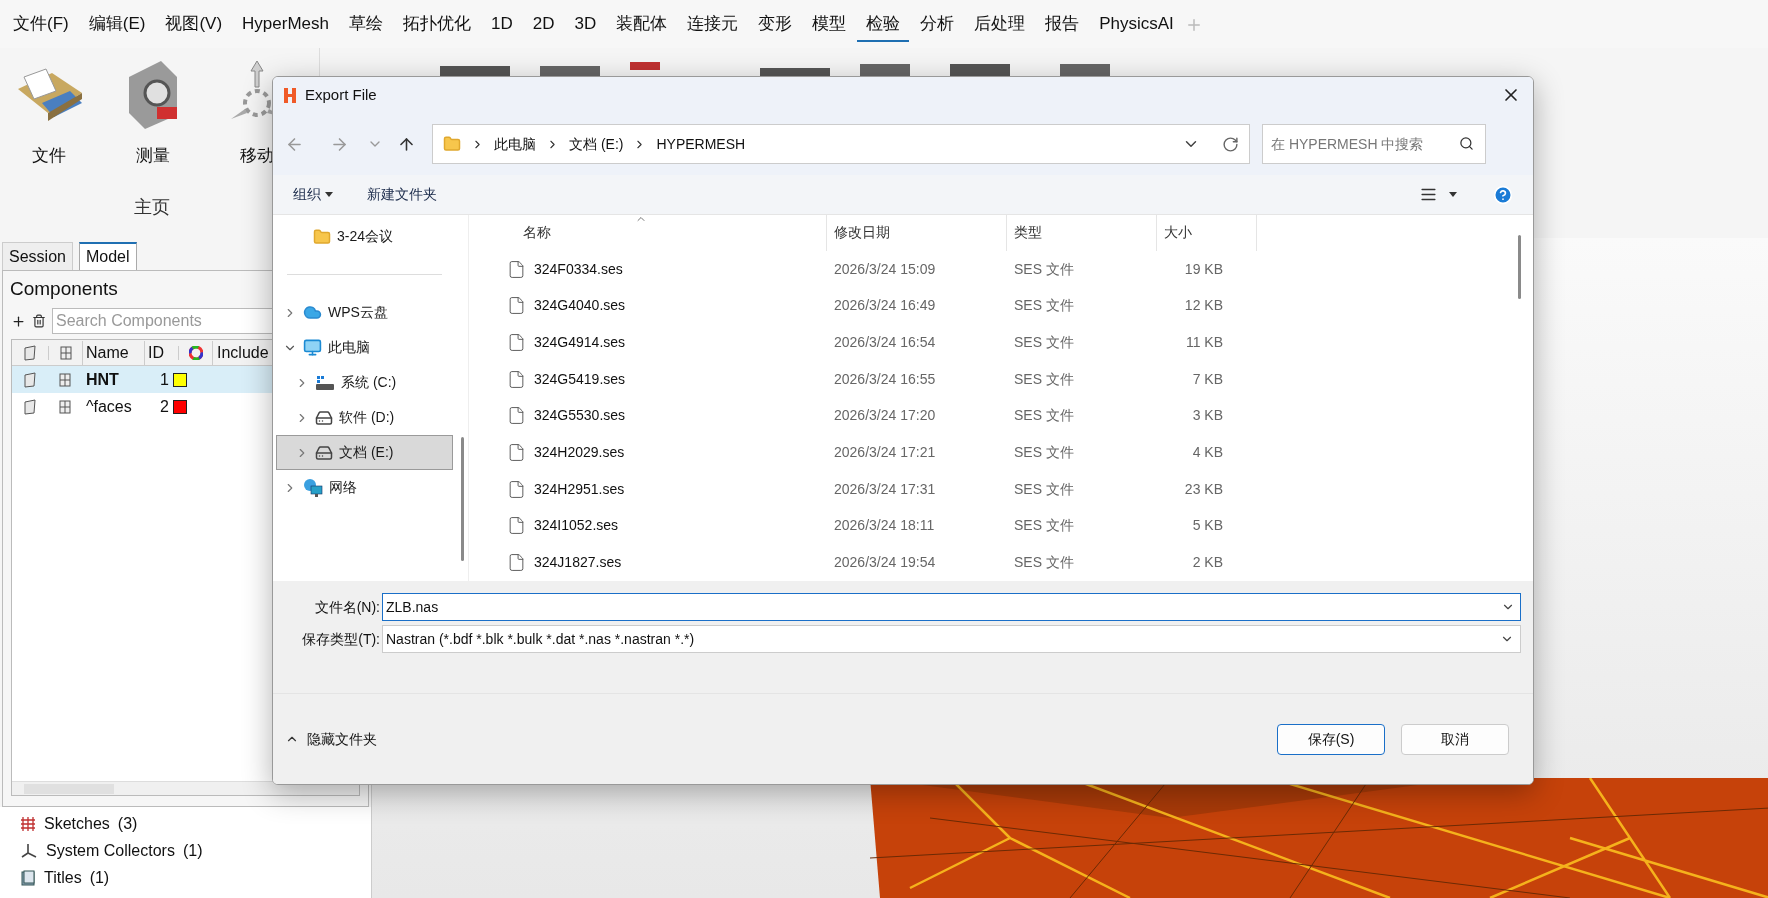  Describe the element at coordinates (1008, 416) in the screenshot. I see `file-row: 324G5530.ses 2026/3/24 17:20 SES 文件 3 KB` at that location.